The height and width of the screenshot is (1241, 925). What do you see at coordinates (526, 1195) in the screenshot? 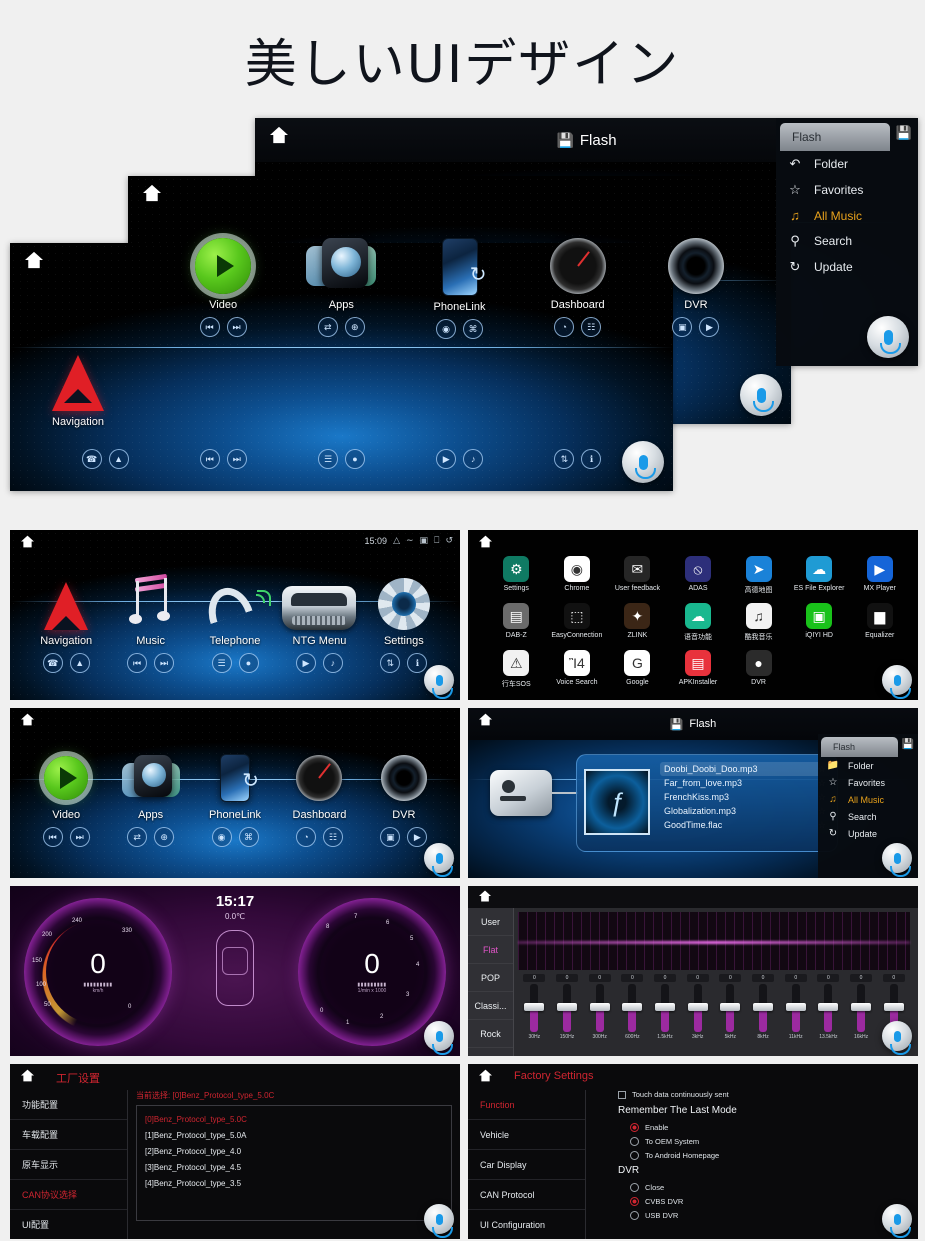
I see `factory-side-item: CAN Protocol` at bounding box center [526, 1195].